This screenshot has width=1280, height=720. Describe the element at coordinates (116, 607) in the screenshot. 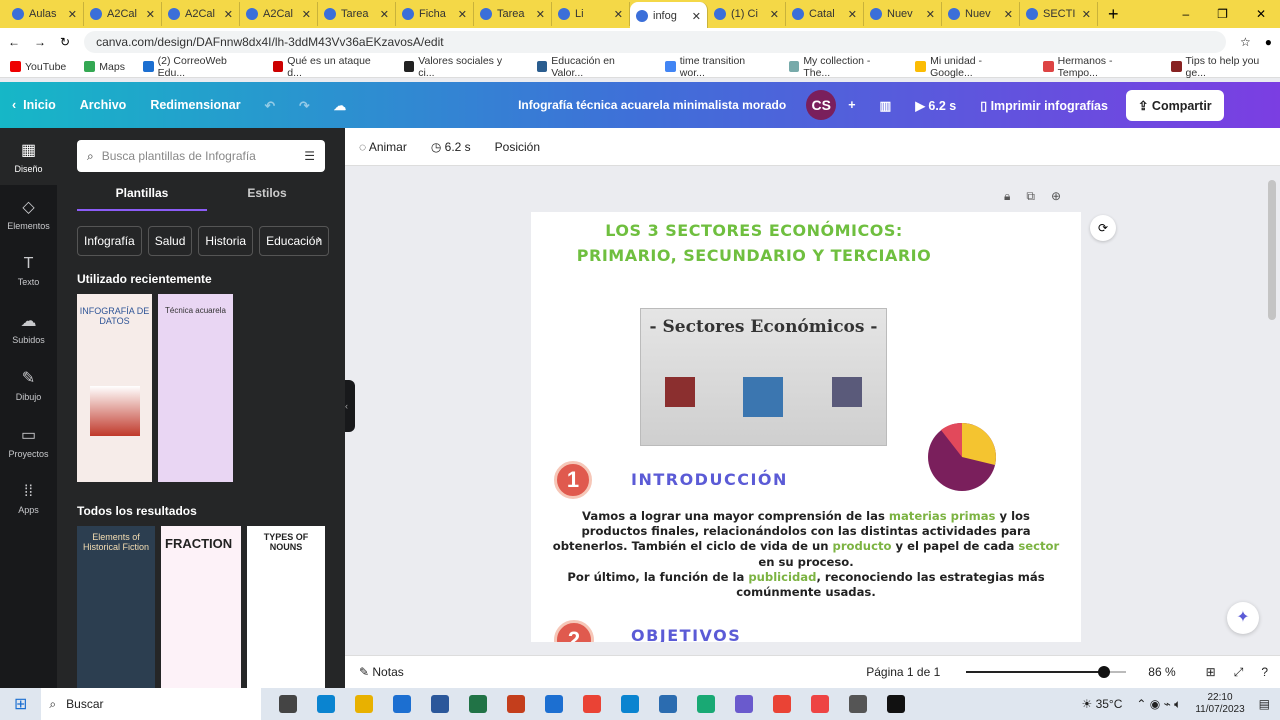

I see `result-template: Elements of Historical Fiction` at that location.